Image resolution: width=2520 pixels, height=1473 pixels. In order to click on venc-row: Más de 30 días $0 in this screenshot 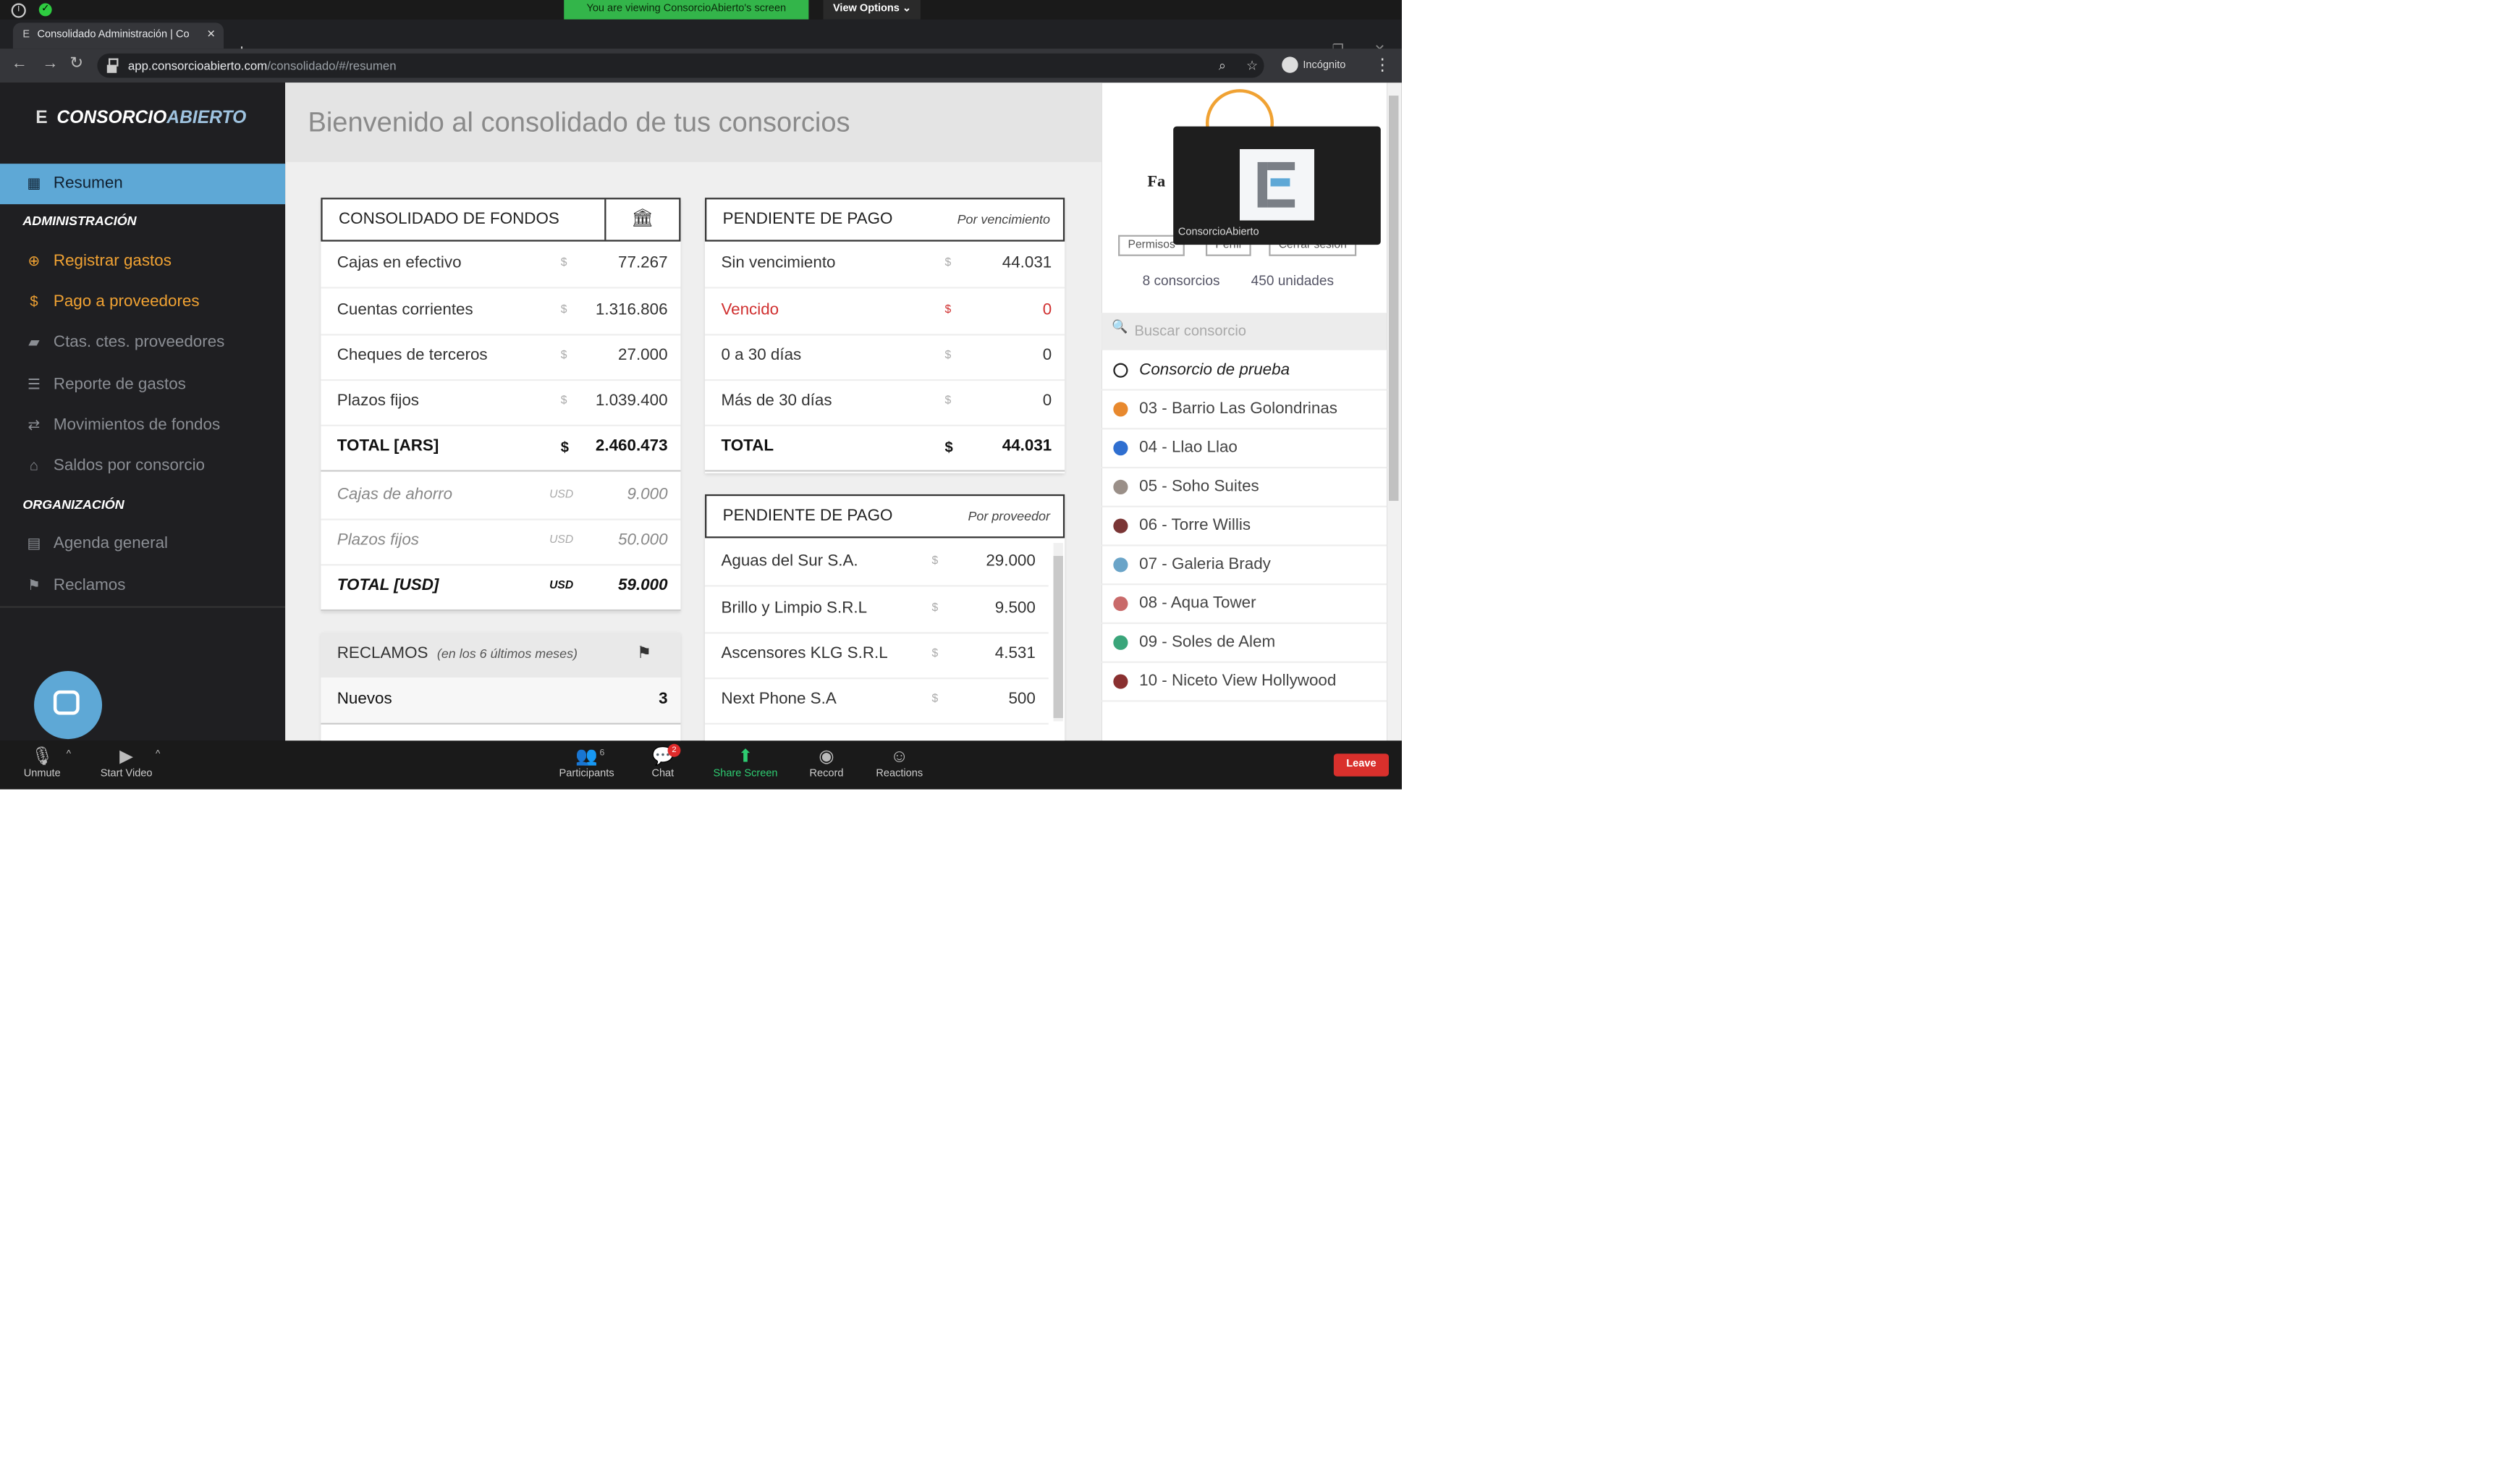, I will do `click(885, 403)`.